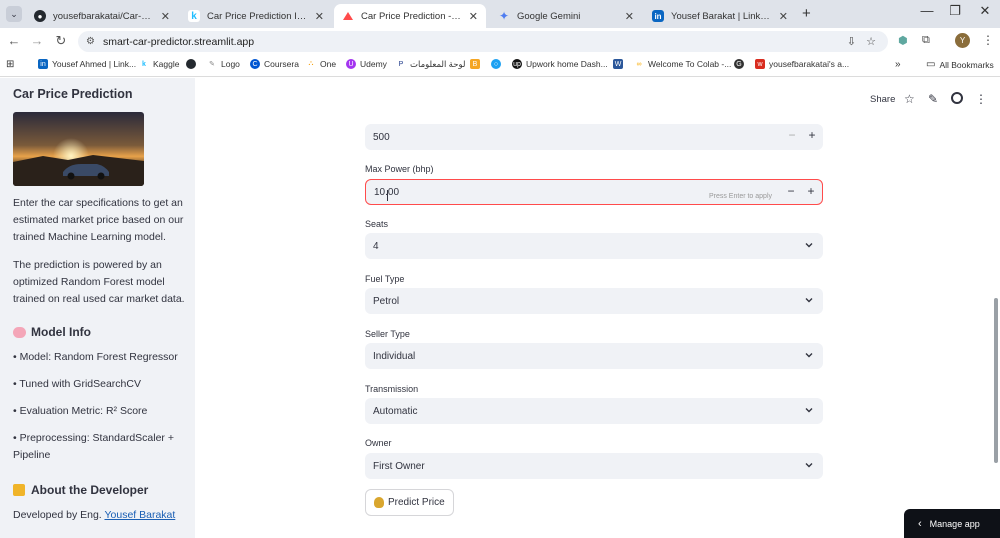 The height and width of the screenshot is (538, 1000). Describe the element at coordinates (955, 11) in the screenshot. I see `restore-button: ❐` at that location.